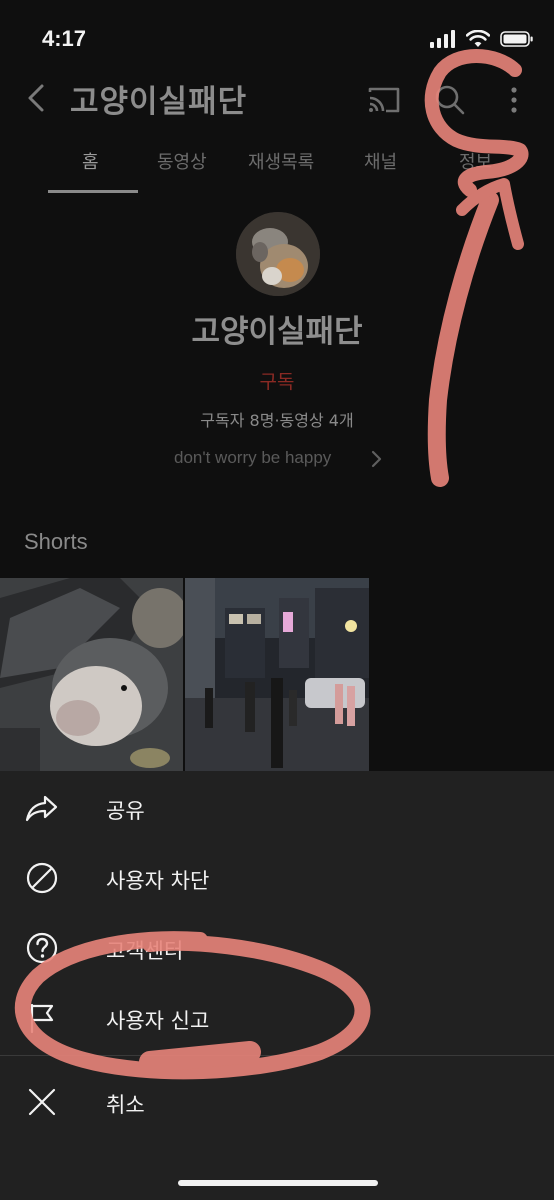 This screenshot has height=1200, width=554. Describe the element at coordinates (158, 881) in the screenshot. I see `menu-item-label: 사용자 차단` at that location.